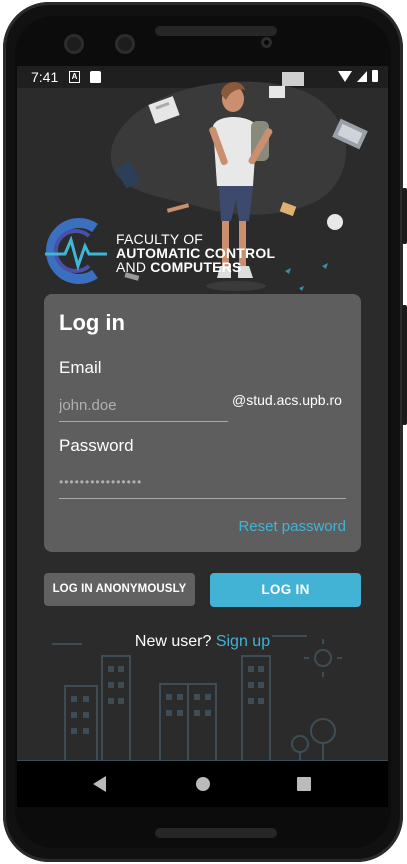 The width and height of the screenshot is (407, 864). Describe the element at coordinates (96, 445) in the screenshot. I see `password-label: Password` at that location.